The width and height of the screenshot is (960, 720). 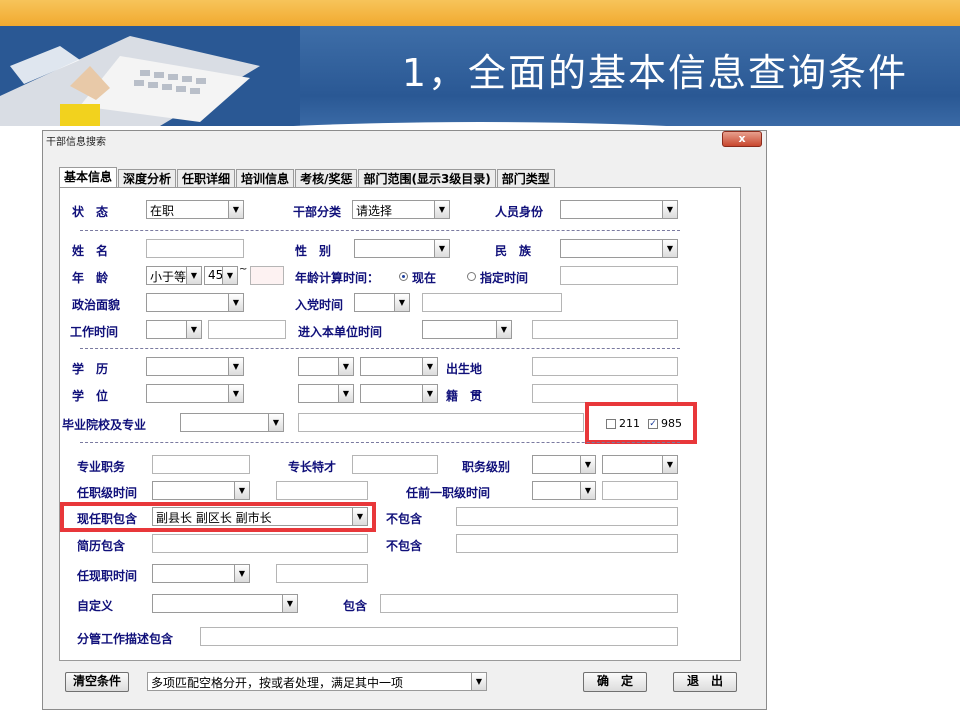 What do you see at coordinates (640, 490) in the screenshot?
I see `prev-rank-date-input` at bounding box center [640, 490].